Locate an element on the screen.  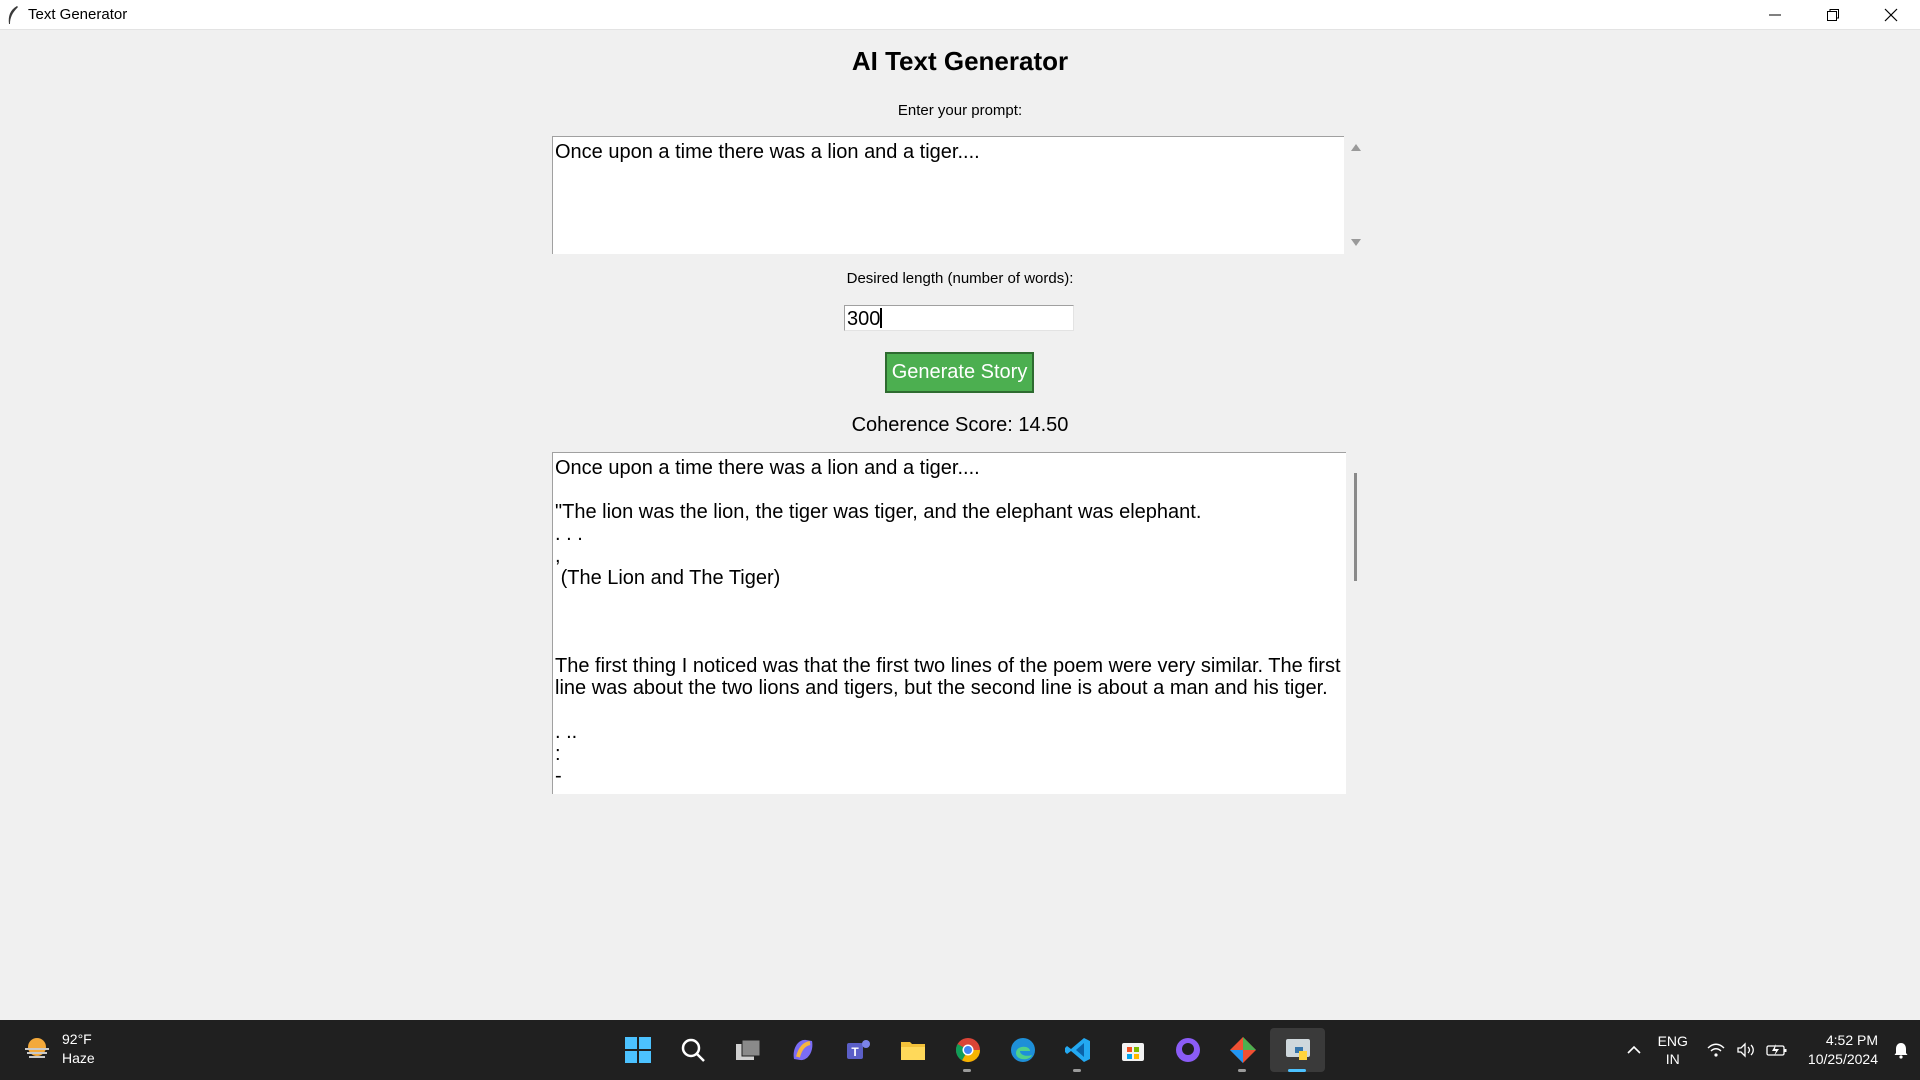
wifi-icon is located at coordinates (1716, 1050).